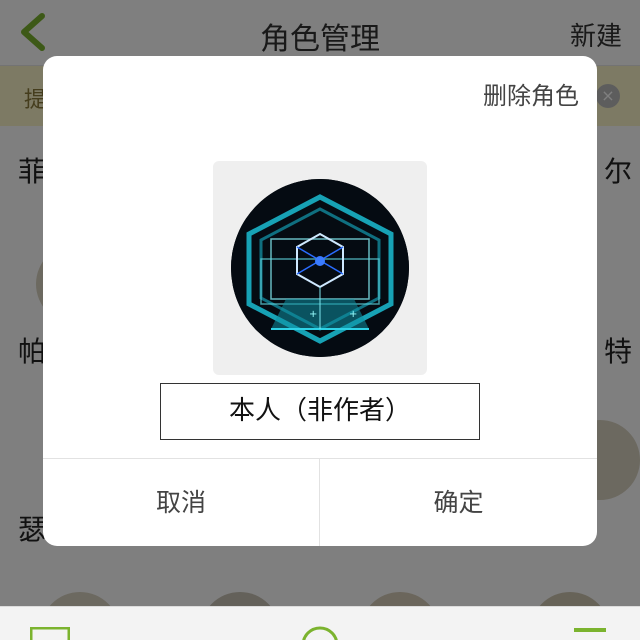 Image resolution: width=640 pixels, height=640 pixels. What do you see at coordinates (50, 633) in the screenshot?
I see `keyboard-icon` at bounding box center [50, 633].